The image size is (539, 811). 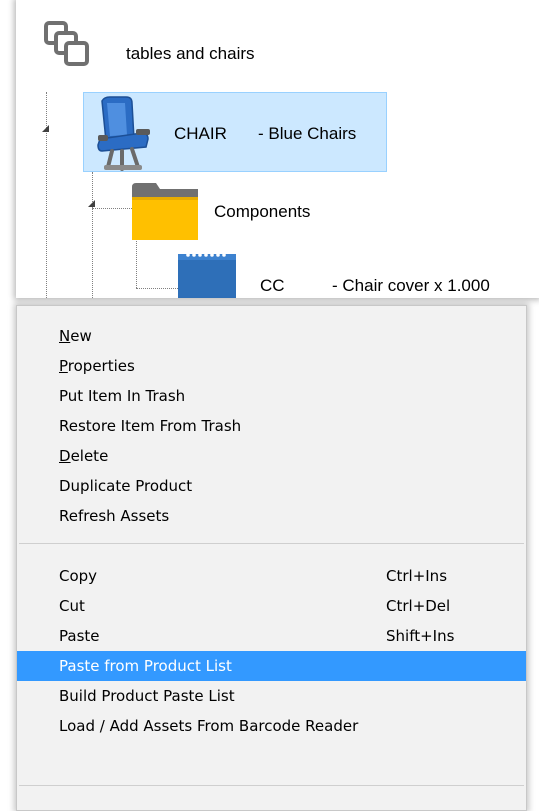 I want to click on tree-node-chair: CHAIR - Blue Chairs, so click(x=235, y=132).